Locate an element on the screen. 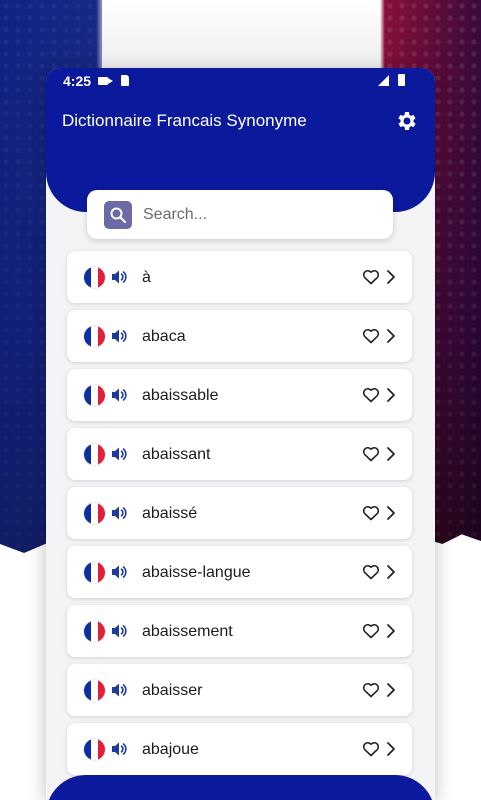 Image resolution: width=481 pixels, height=800 pixels. battery-icon is located at coordinates (401, 80).